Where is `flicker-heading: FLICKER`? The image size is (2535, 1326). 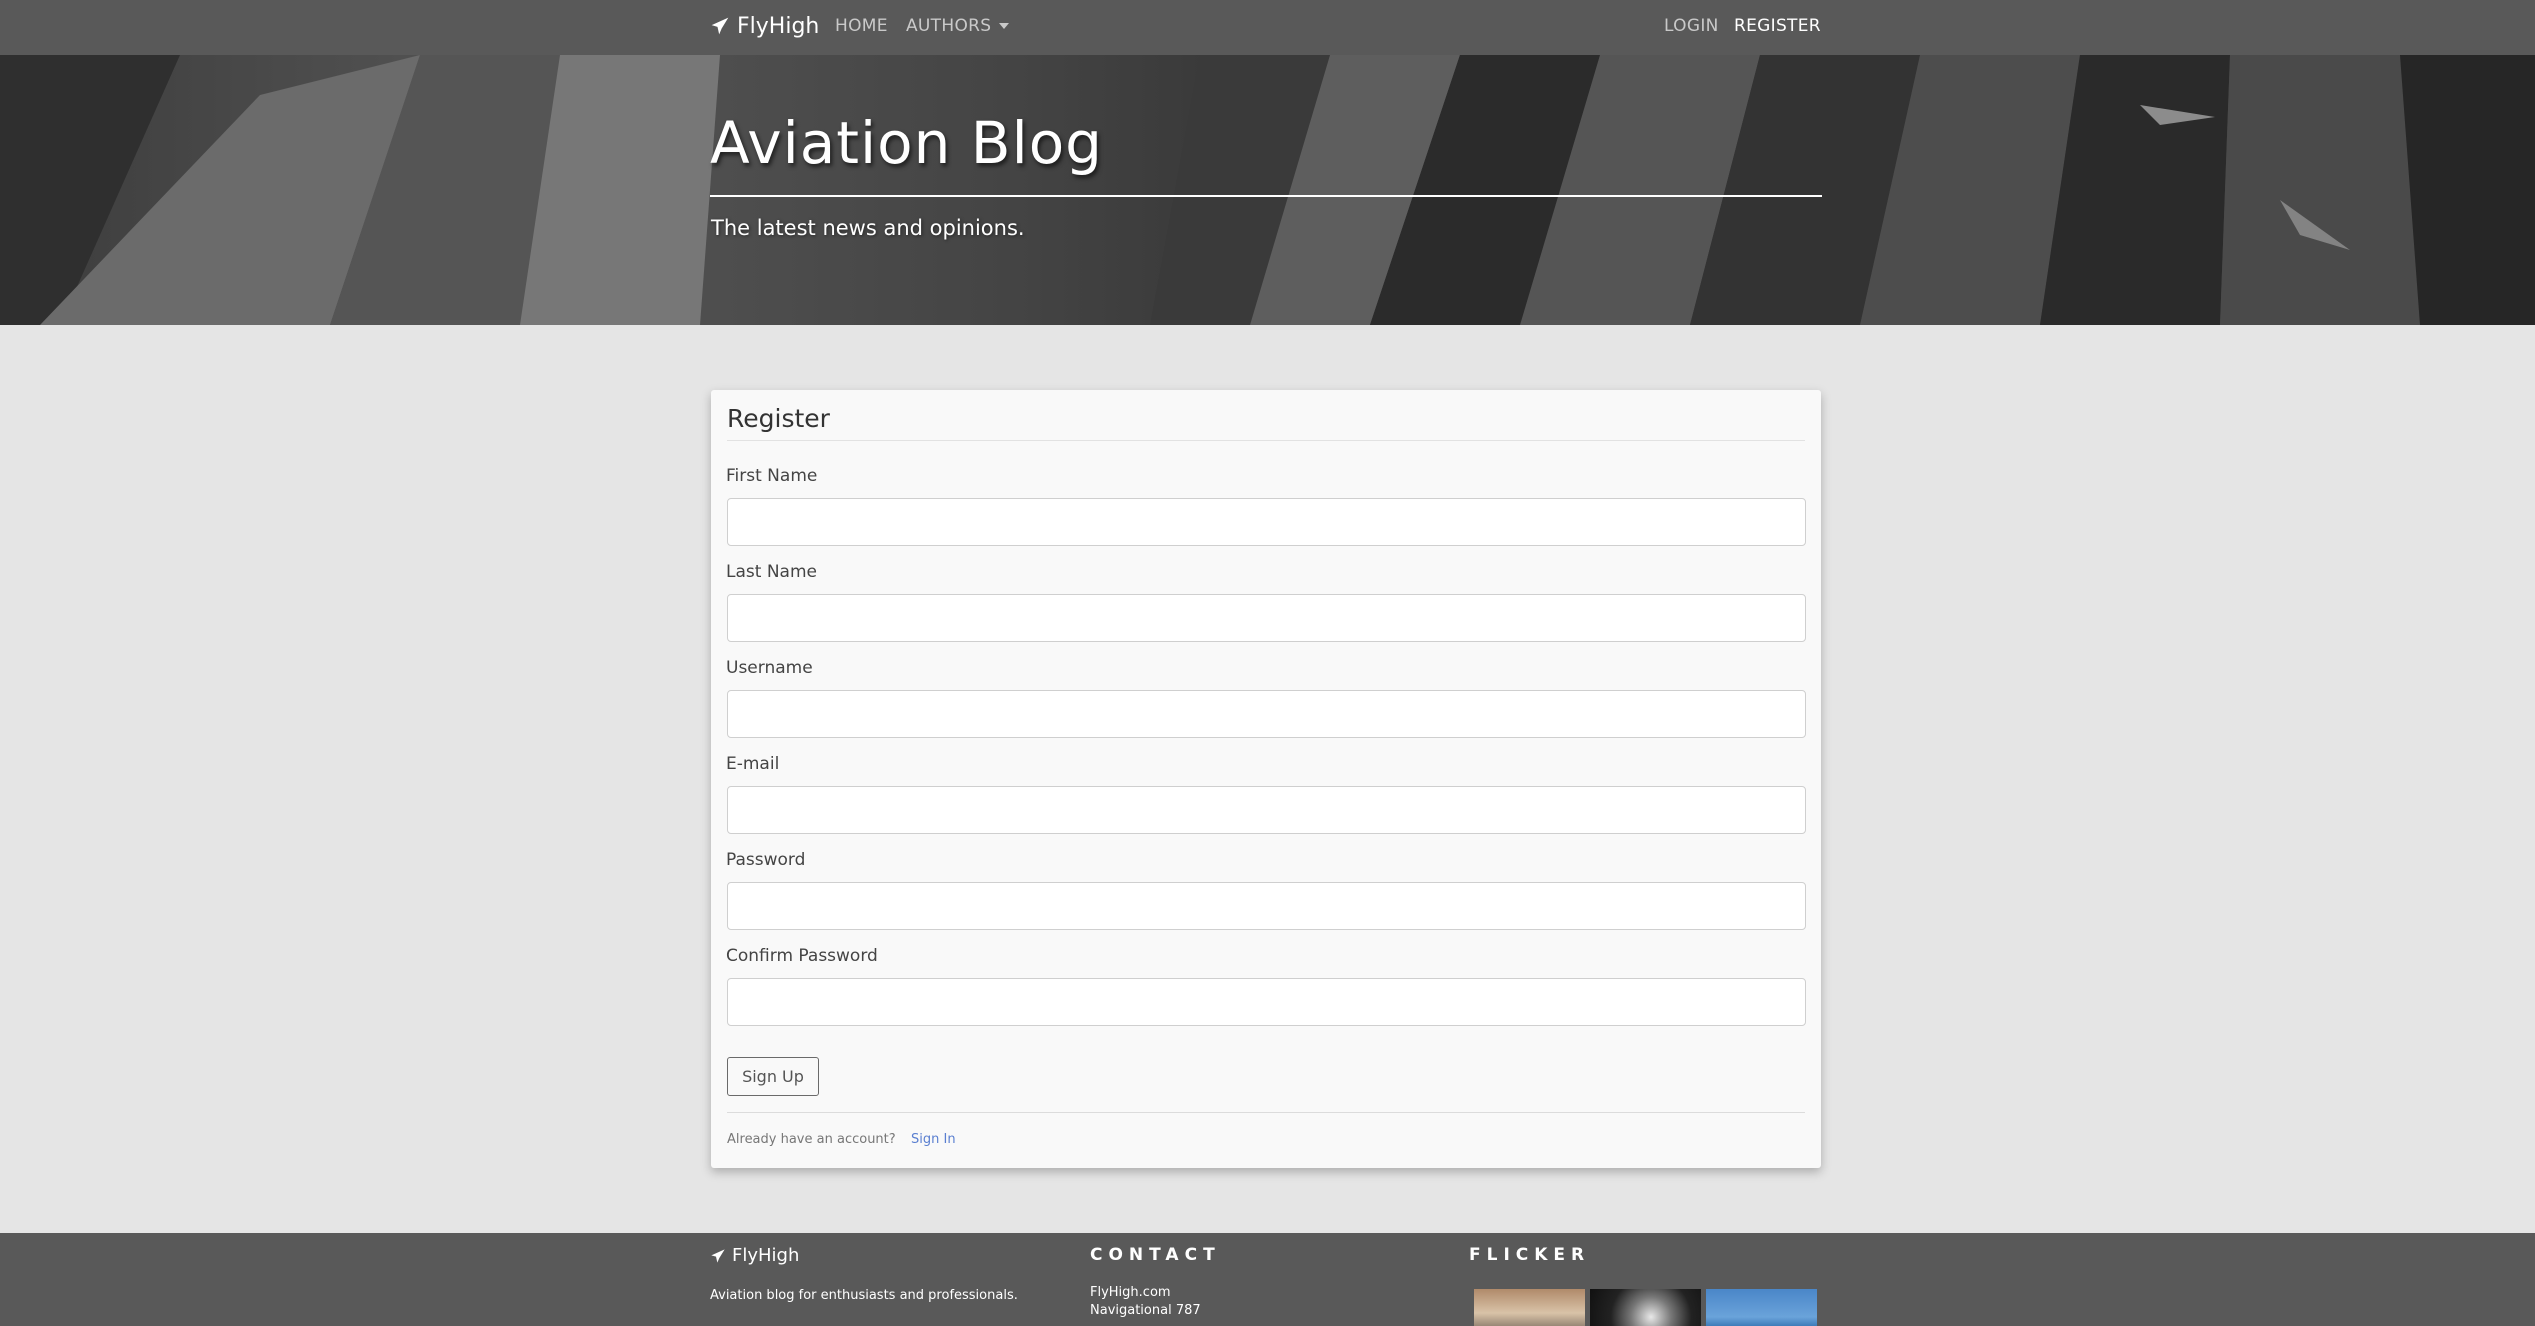
flicker-heading: FLICKER is located at coordinates (1530, 1255).